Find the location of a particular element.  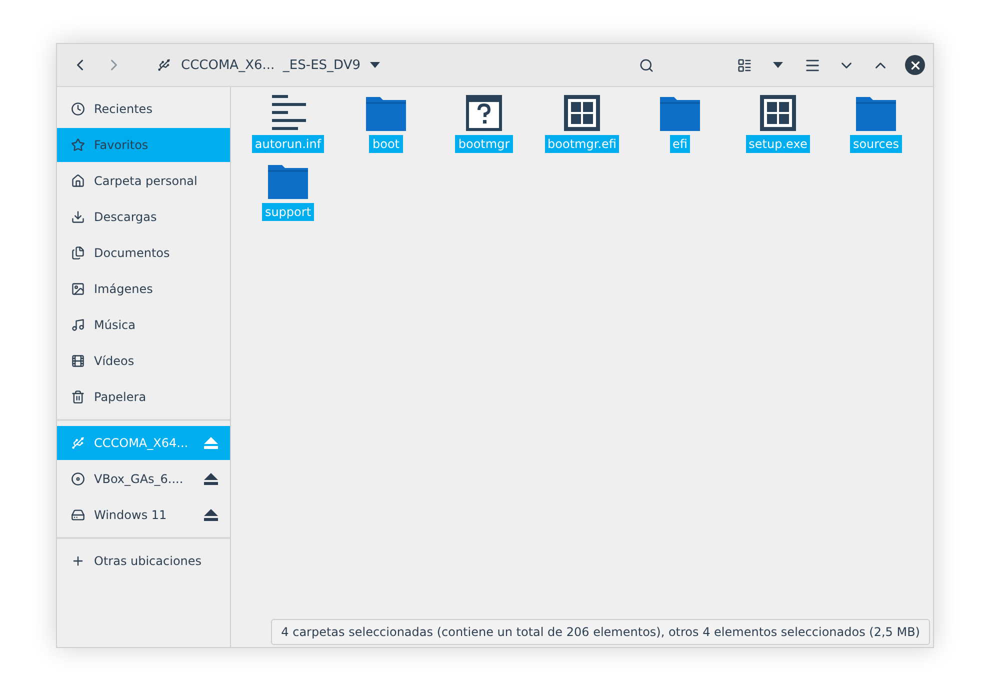

close-button is located at coordinates (915, 65).